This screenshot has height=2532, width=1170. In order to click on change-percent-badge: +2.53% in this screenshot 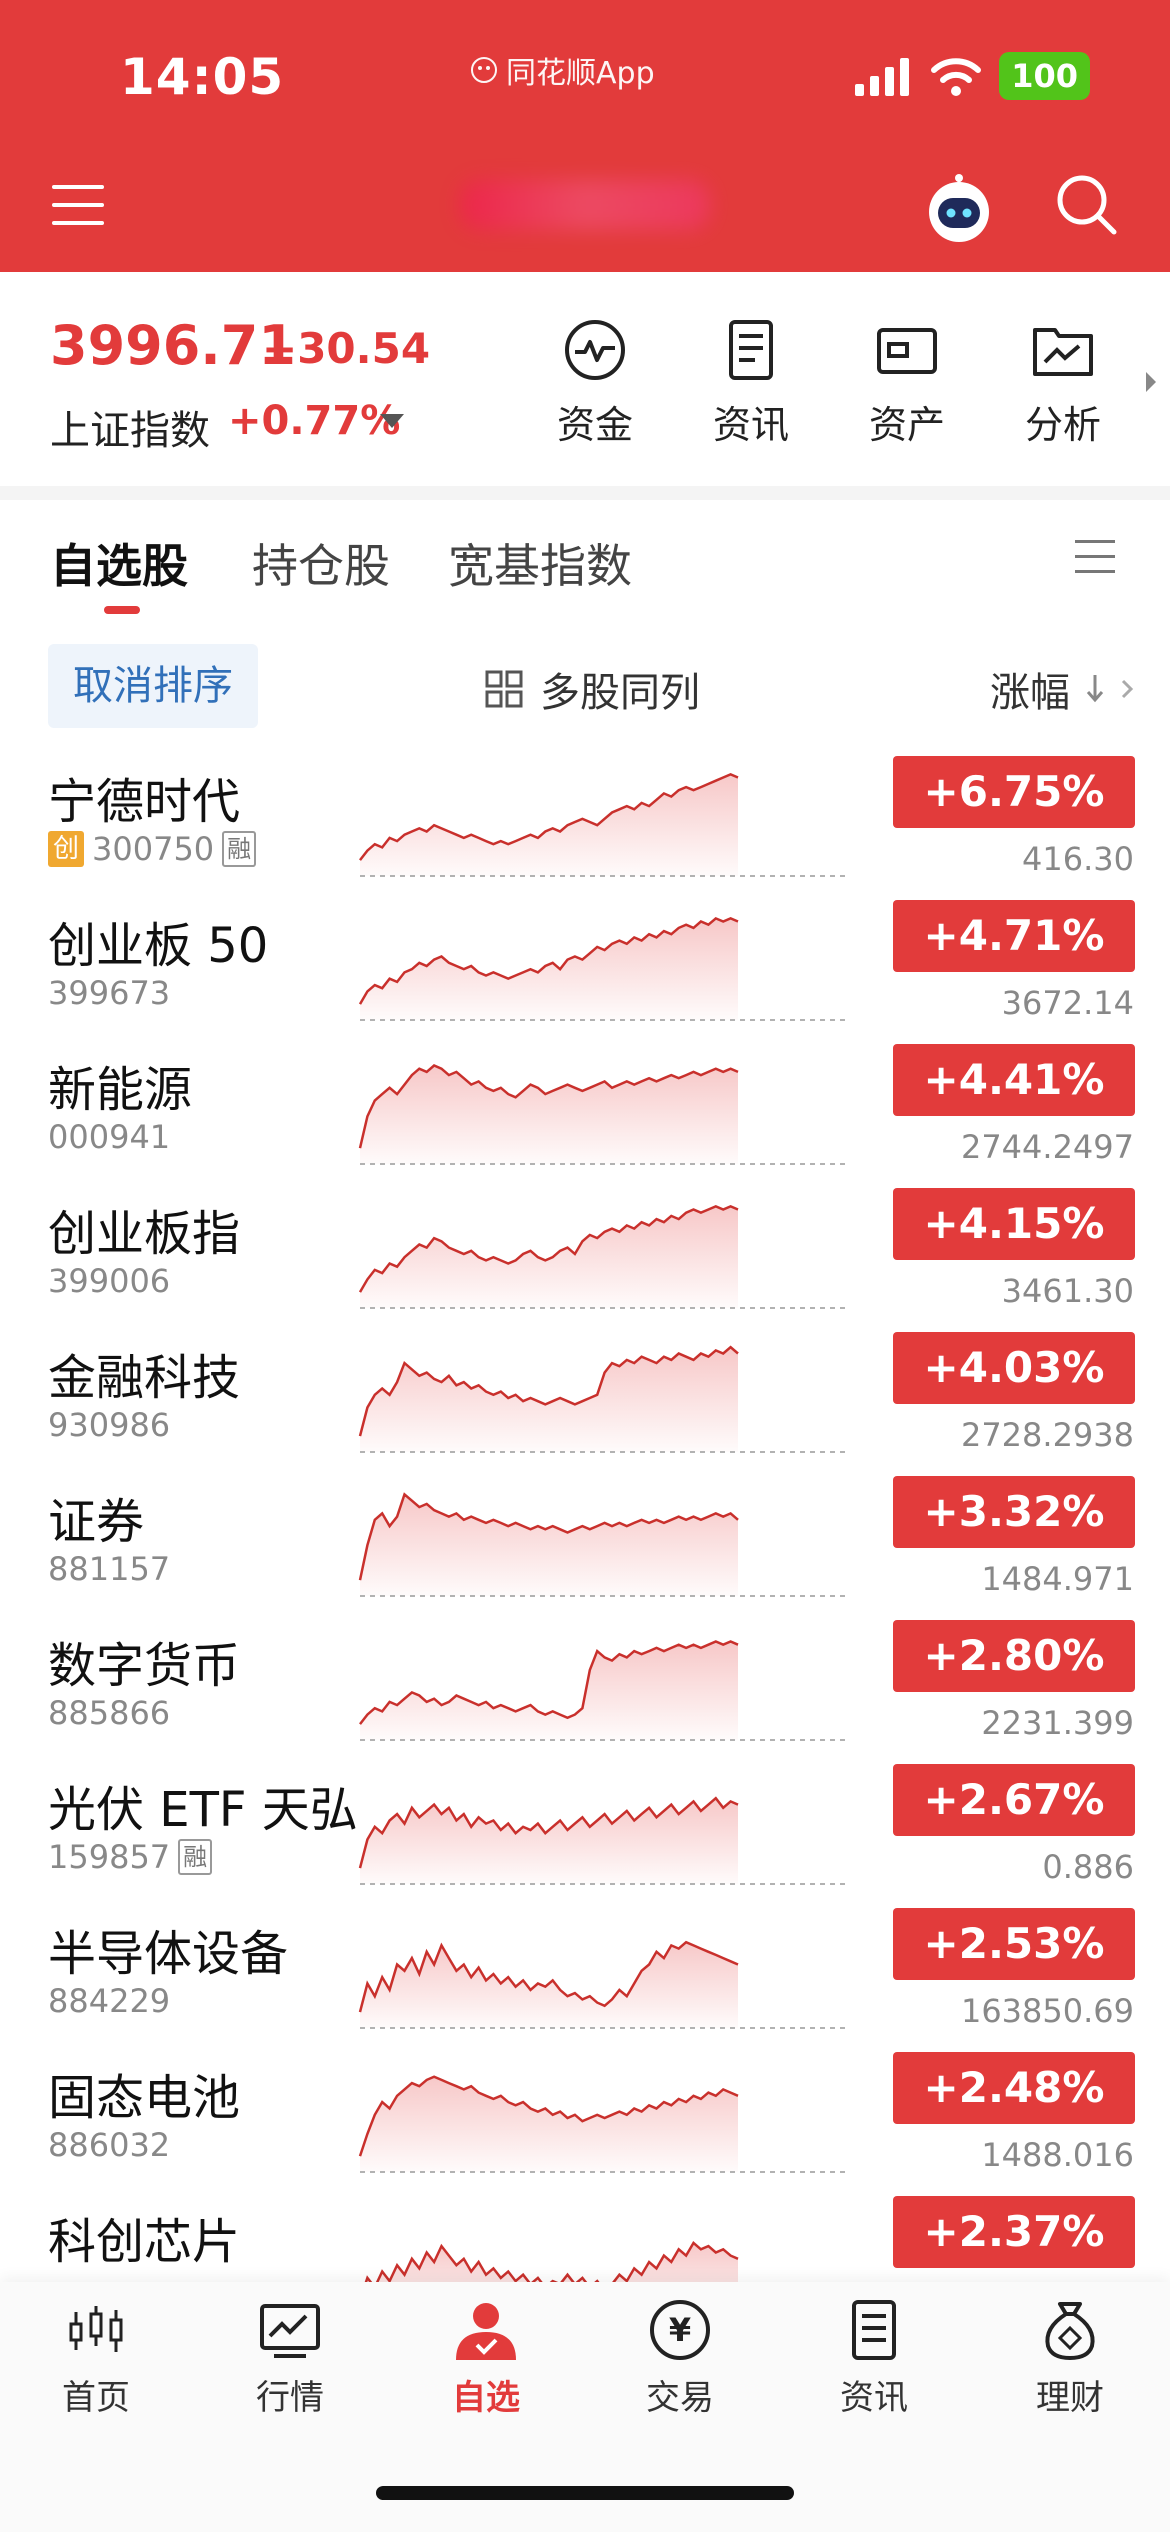, I will do `click(1014, 1944)`.